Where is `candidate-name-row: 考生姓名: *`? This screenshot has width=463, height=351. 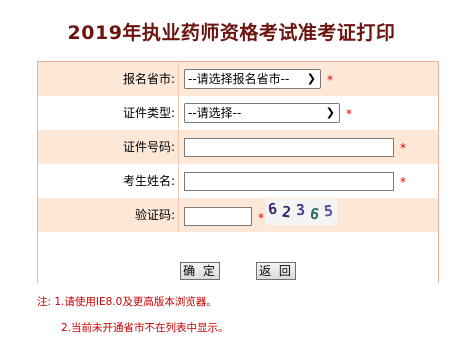
candidate-name-row: 考生姓名: * is located at coordinates (238, 181).